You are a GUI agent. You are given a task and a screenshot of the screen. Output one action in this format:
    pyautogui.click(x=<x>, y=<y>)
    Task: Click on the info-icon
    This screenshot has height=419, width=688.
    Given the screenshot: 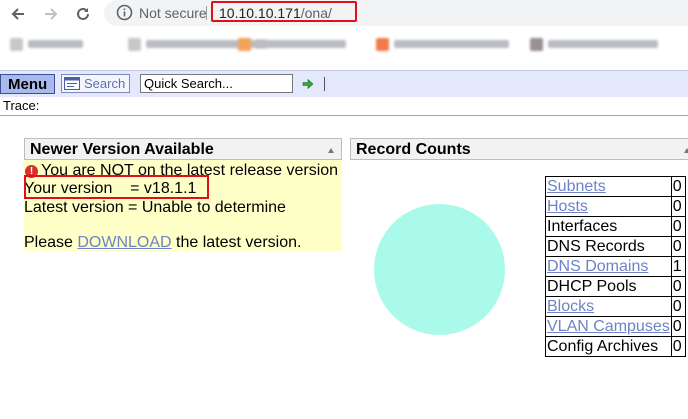 What is the action you would take?
    pyautogui.click(x=124, y=15)
    